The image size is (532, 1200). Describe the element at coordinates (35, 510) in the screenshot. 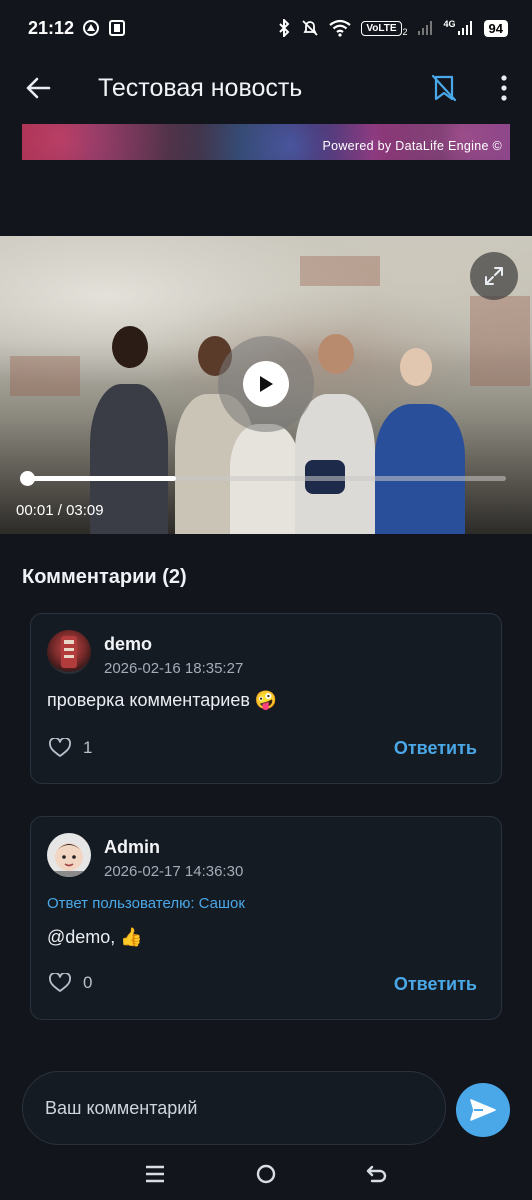

I see `current-time: 00:01` at that location.